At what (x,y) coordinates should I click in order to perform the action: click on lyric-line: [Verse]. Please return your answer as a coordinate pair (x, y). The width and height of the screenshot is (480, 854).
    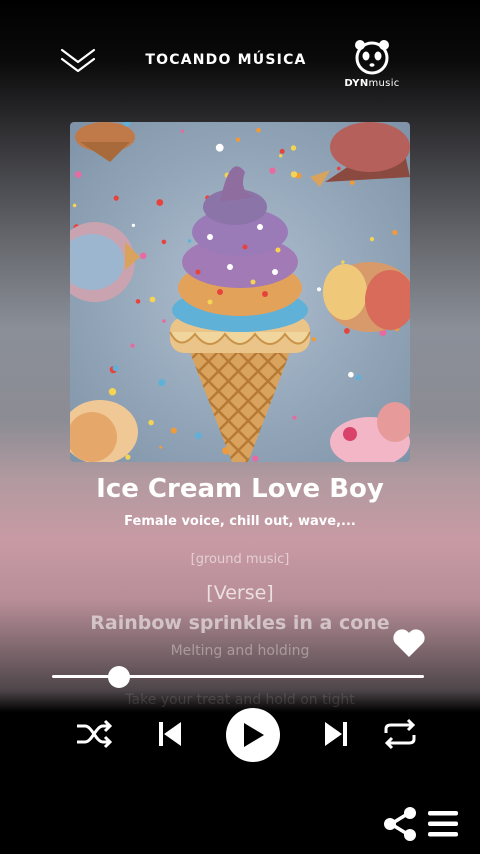
    Looking at the image, I should click on (240, 593).